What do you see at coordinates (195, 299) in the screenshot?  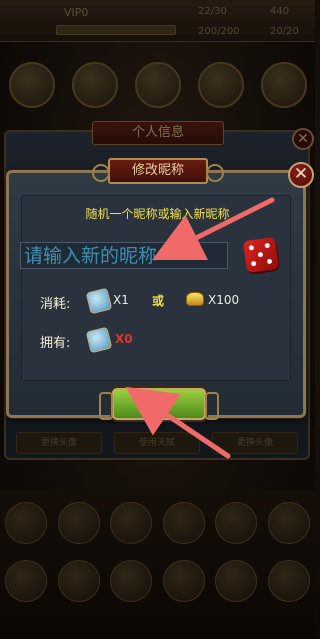 I see `gold-ingot-icon` at bounding box center [195, 299].